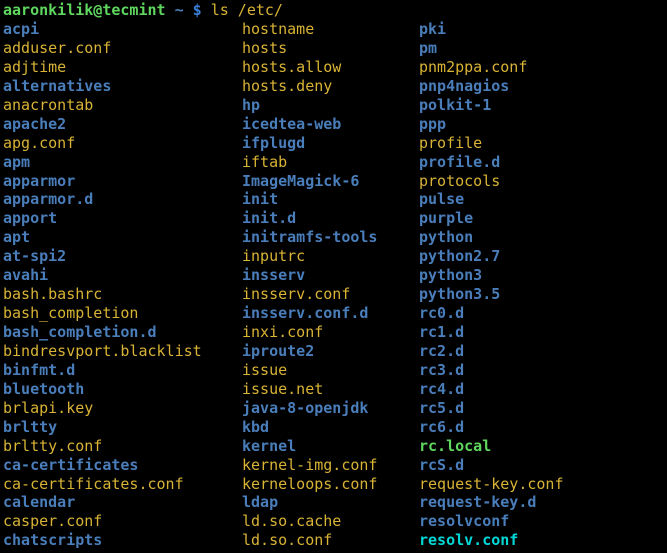  I want to click on ls-entry-dir: pulse, so click(442, 199).